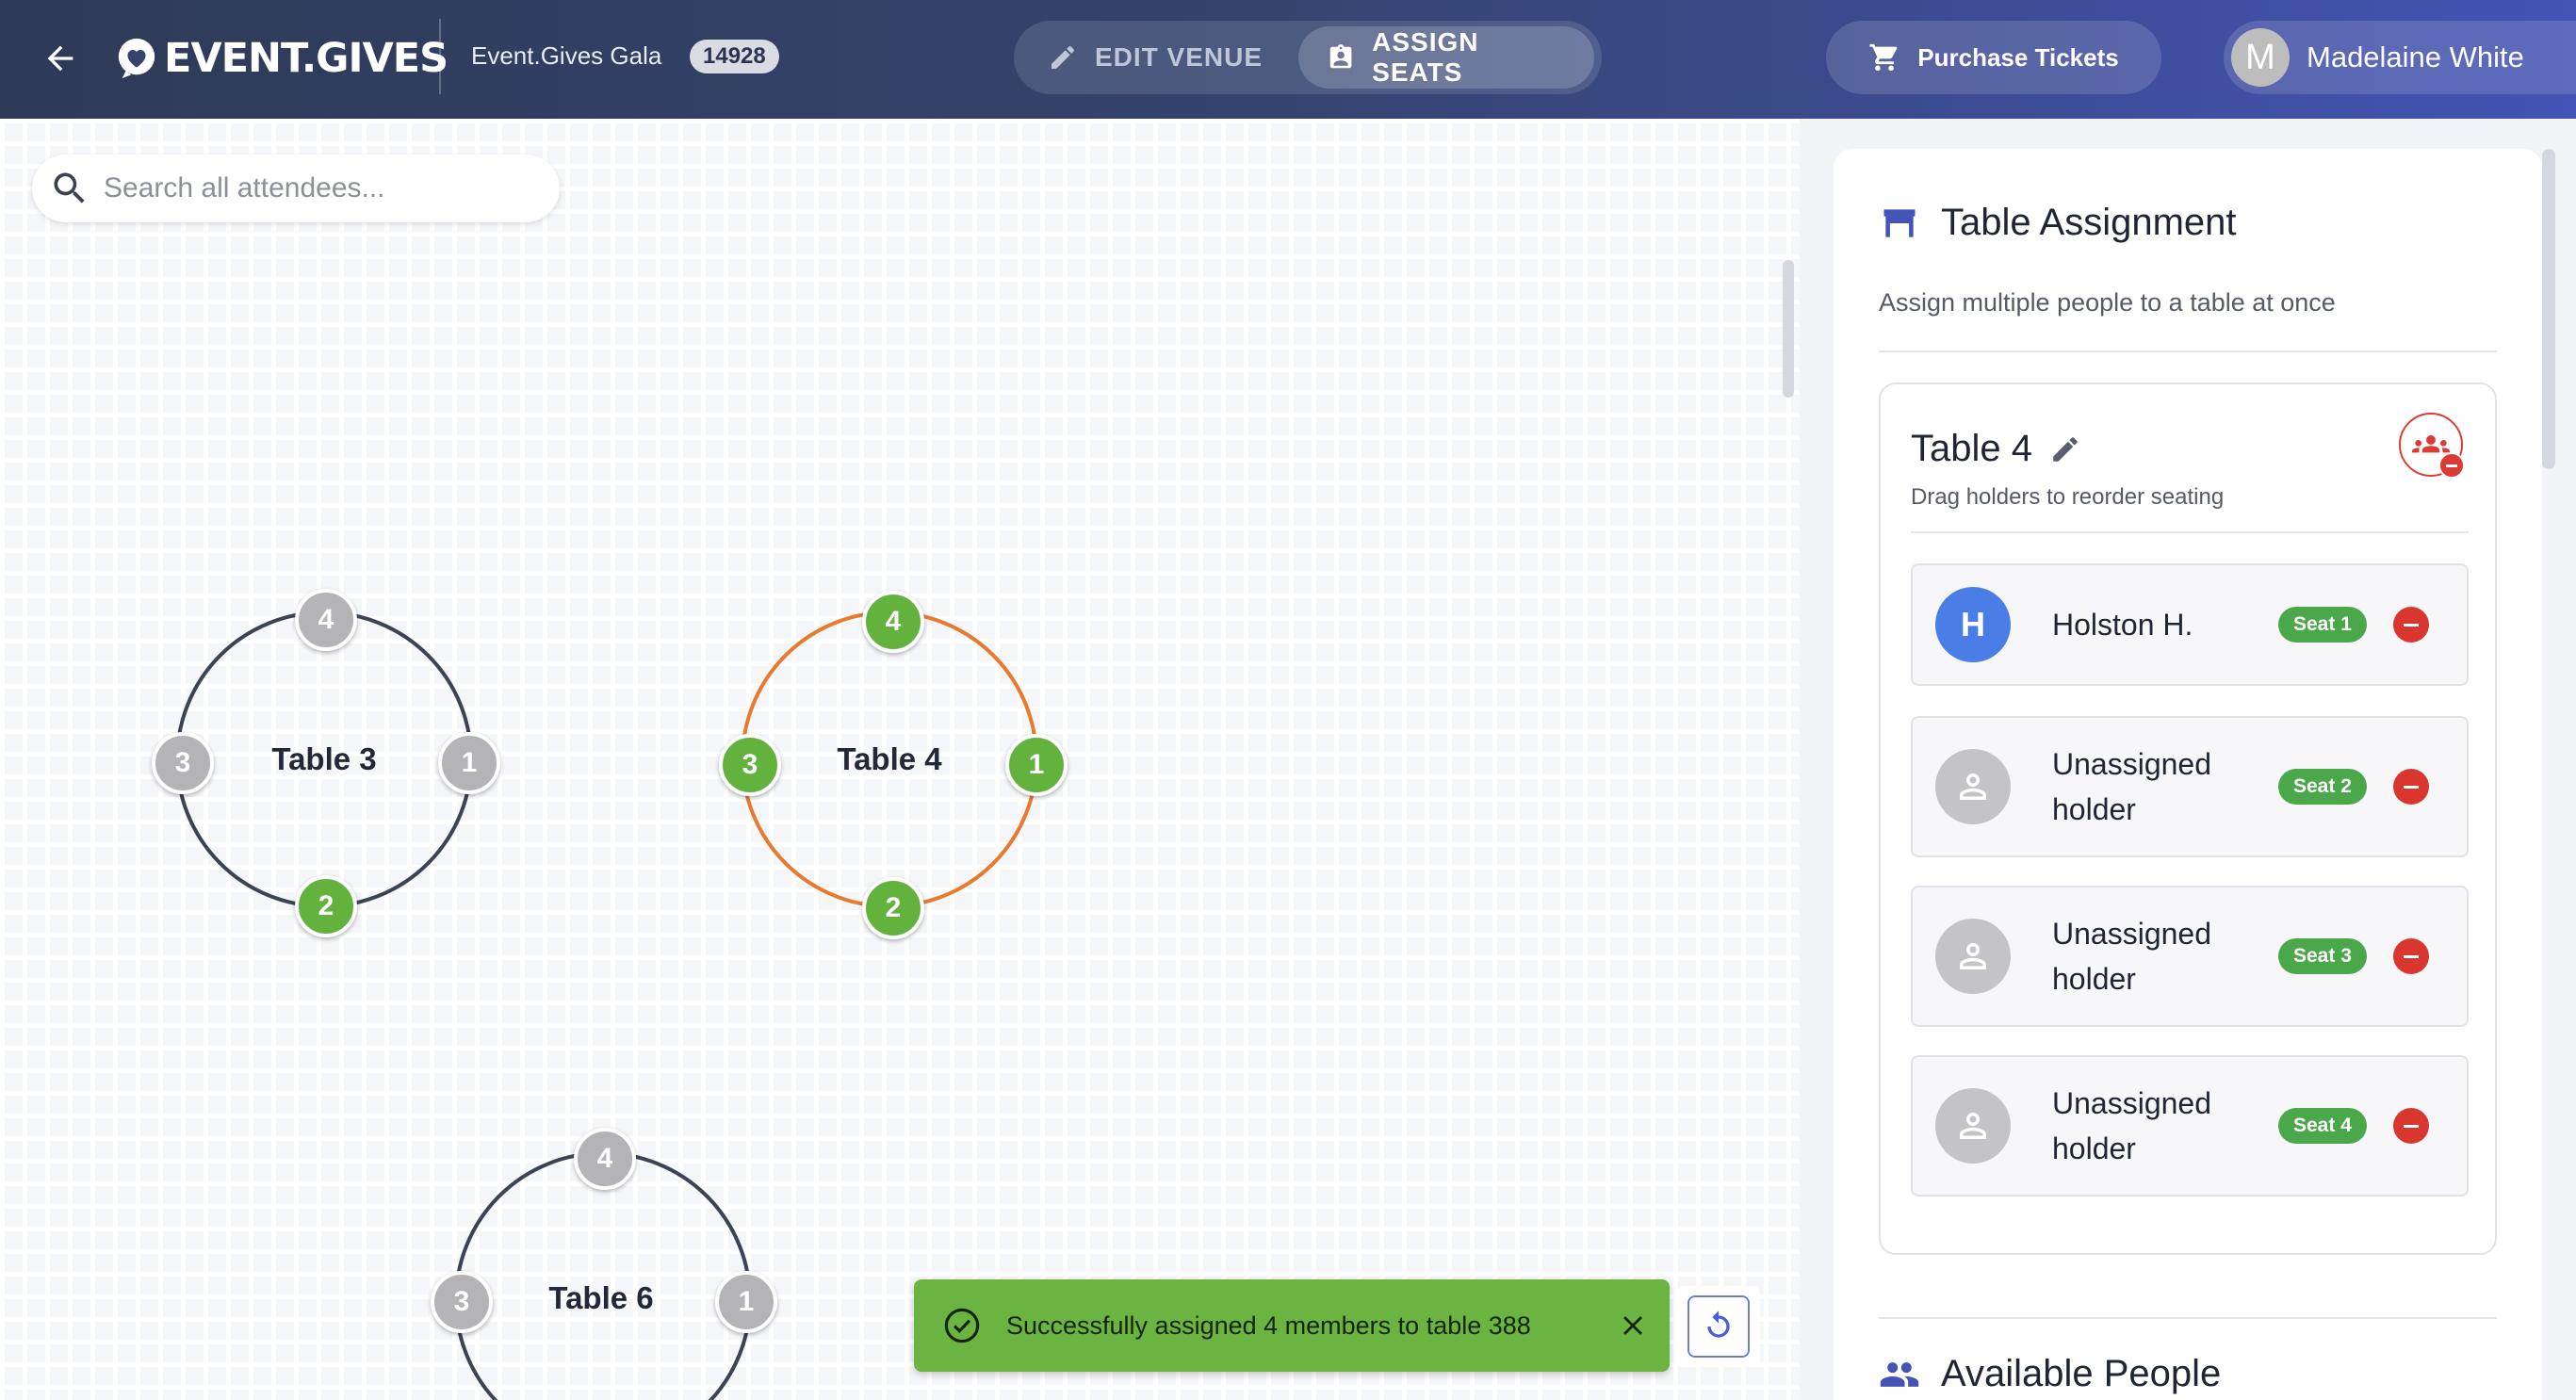  I want to click on close-icon, so click(1632, 1325).